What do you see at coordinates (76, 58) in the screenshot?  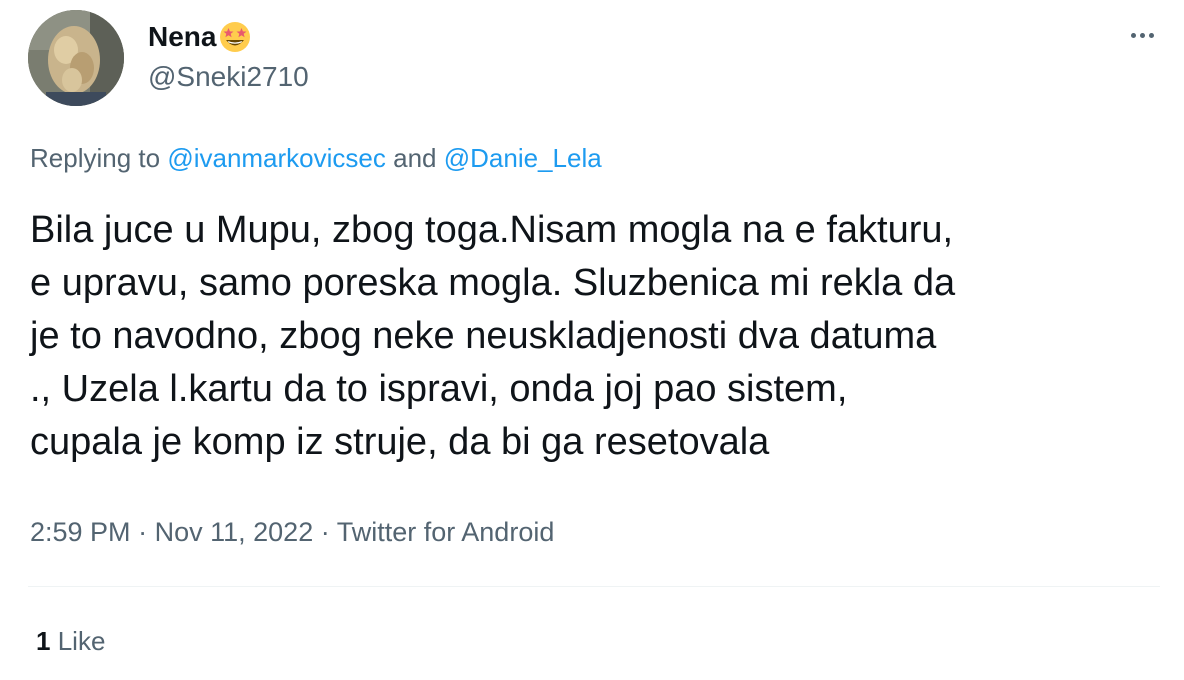 I see `avatar` at bounding box center [76, 58].